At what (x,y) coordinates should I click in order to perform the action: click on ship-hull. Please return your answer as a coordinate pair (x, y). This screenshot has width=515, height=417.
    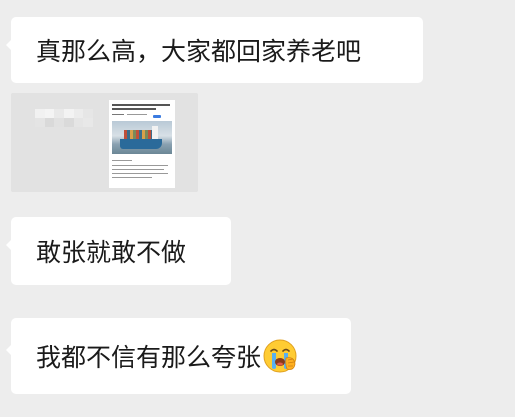
    Looking at the image, I should click on (141, 144).